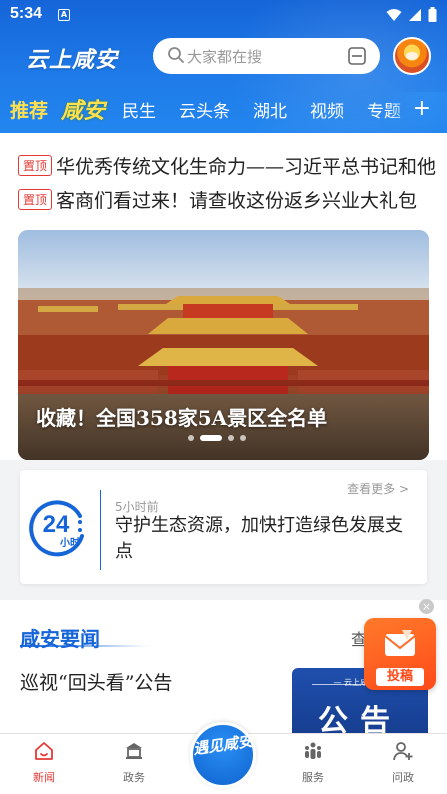 The image size is (447, 794). I want to click on government-icon, so click(134, 751).